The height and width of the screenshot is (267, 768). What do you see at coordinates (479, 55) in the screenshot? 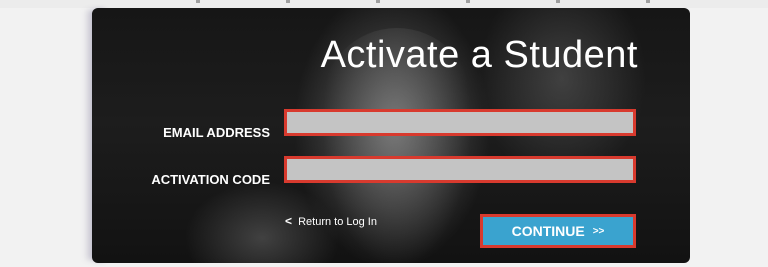
I see `page-title: Activate a Student` at bounding box center [479, 55].